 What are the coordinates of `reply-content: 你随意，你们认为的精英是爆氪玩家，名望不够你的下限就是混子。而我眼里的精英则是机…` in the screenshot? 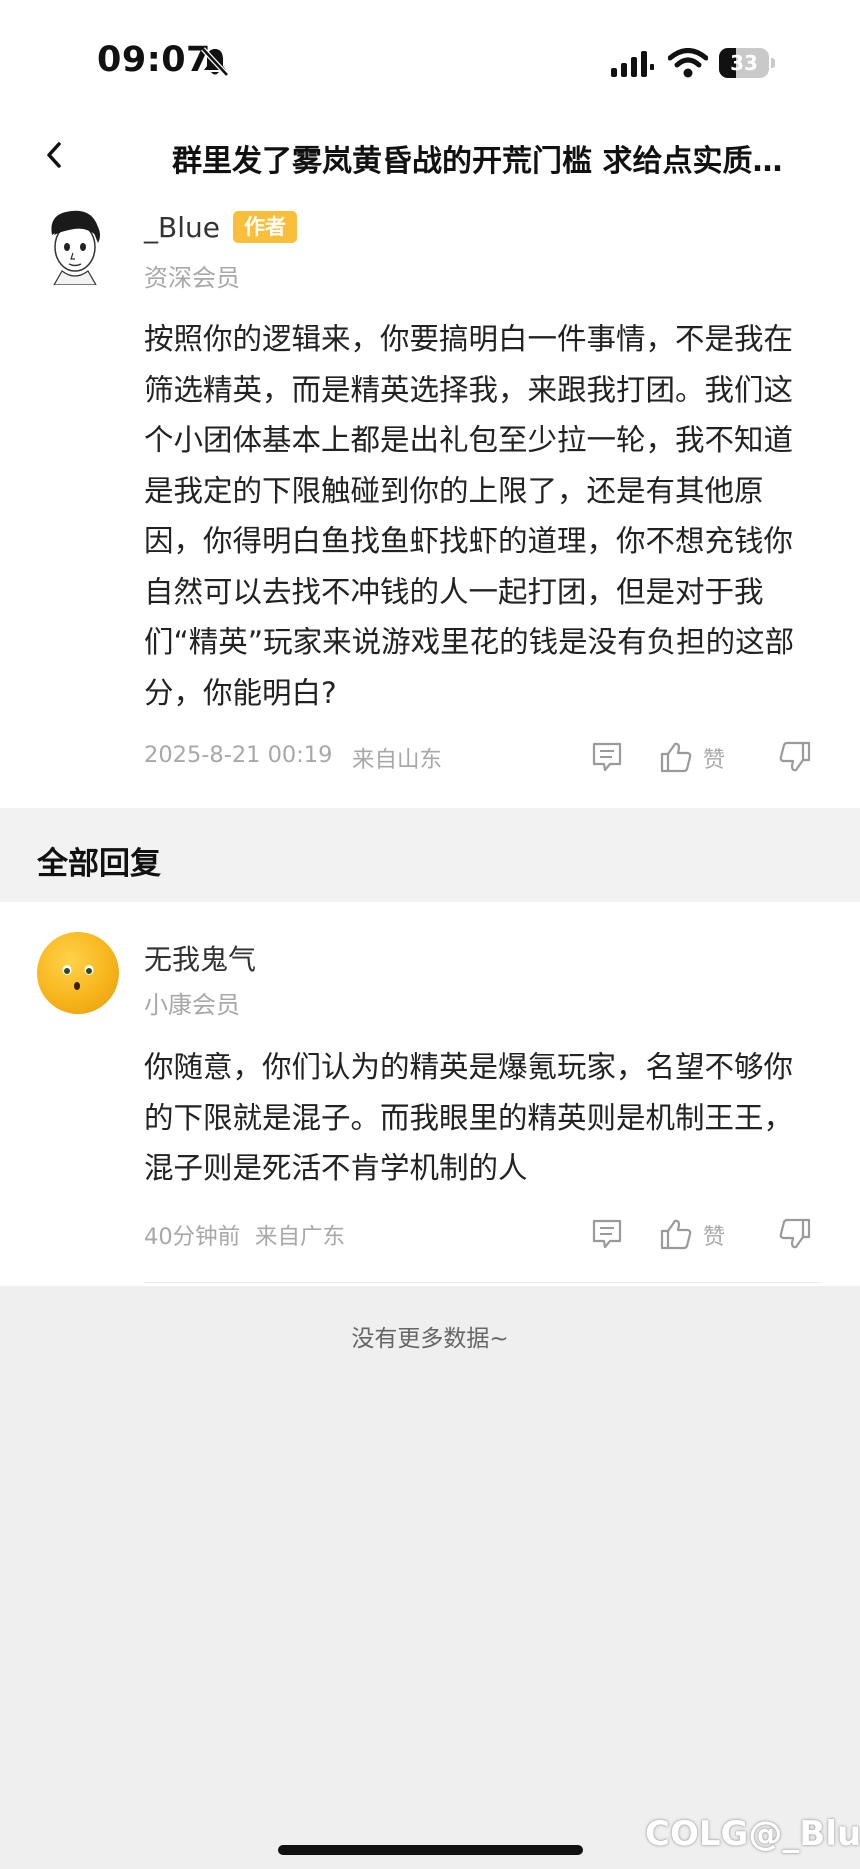 It's located at (469, 1117).